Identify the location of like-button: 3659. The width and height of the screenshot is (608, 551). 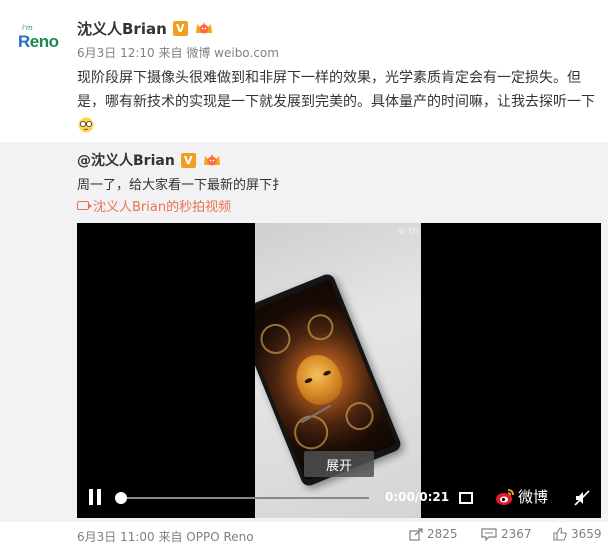
(577, 534).